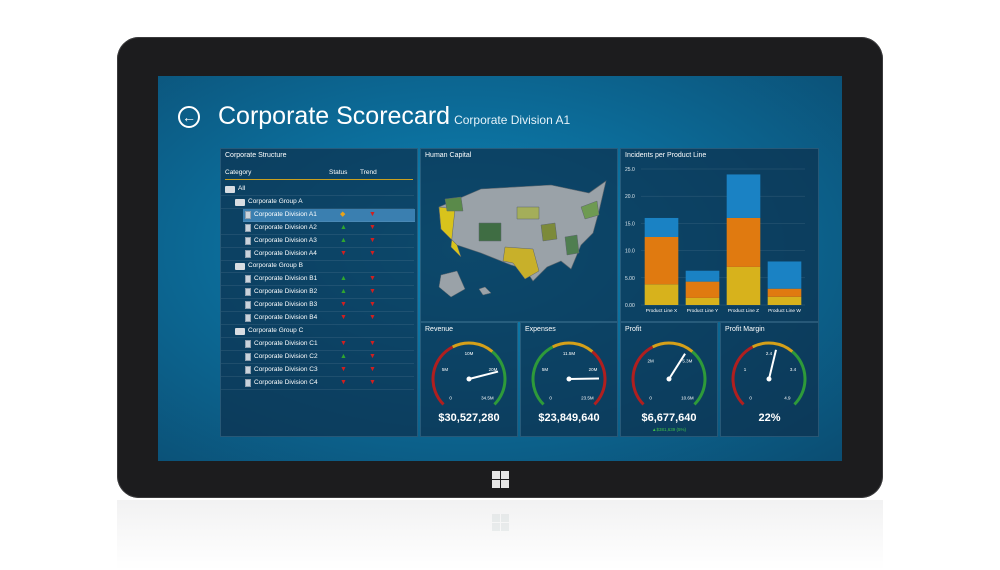 This screenshot has width=1000, height=570. What do you see at coordinates (630, 170) in the screenshot?
I see `y-tick-label: 25.0` at bounding box center [630, 170].